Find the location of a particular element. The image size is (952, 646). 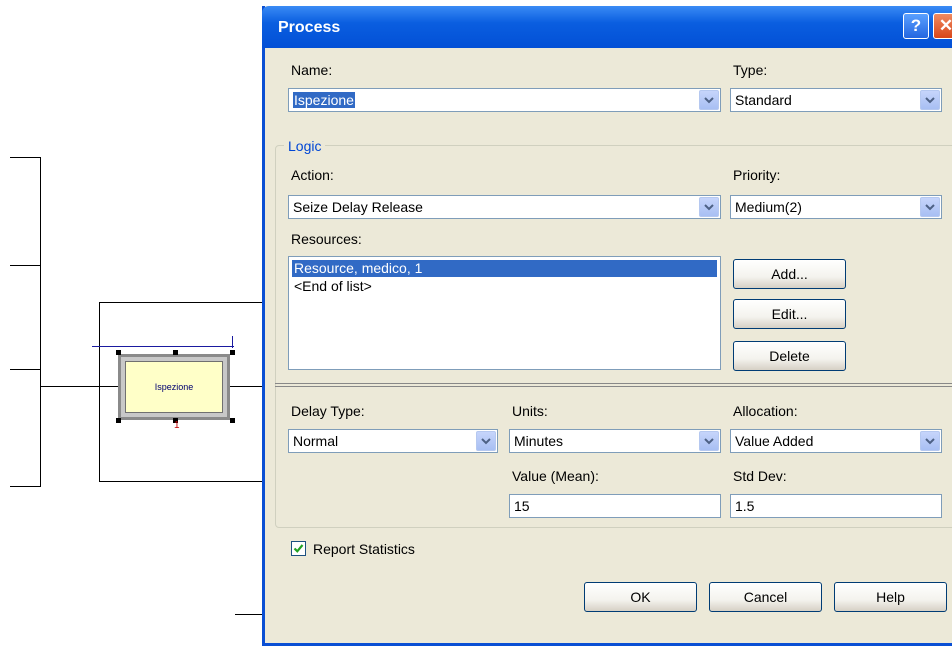

type-select: Standard is located at coordinates (836, 100).